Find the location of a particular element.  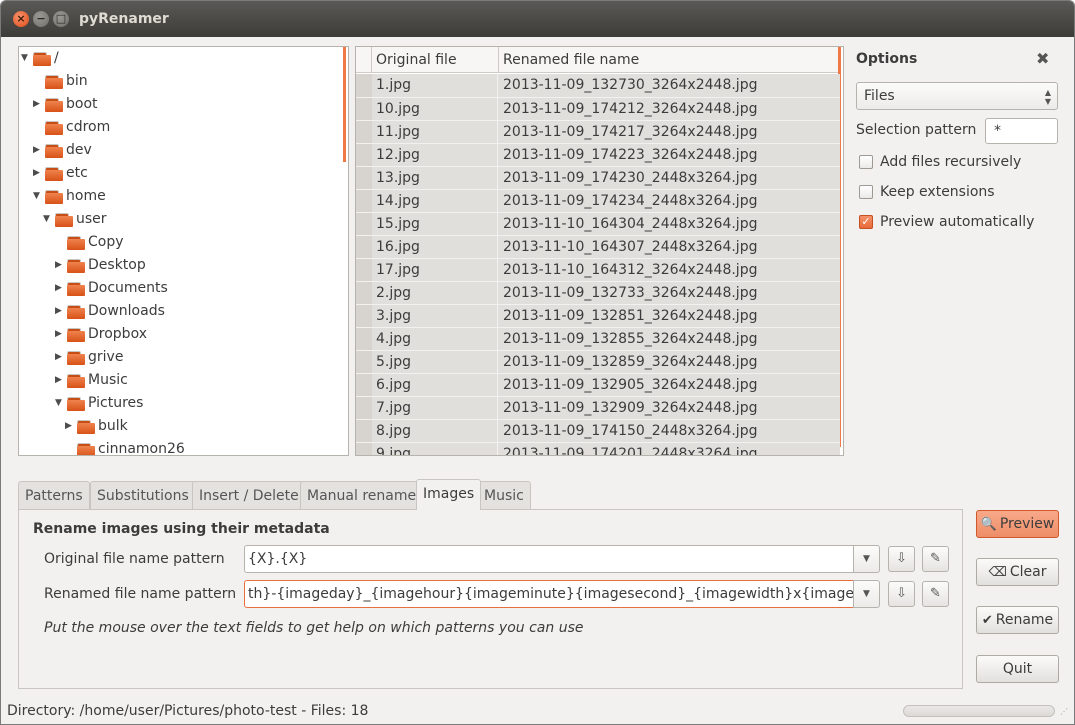

window-minimize-button: − is located at coordinates (41, 19).